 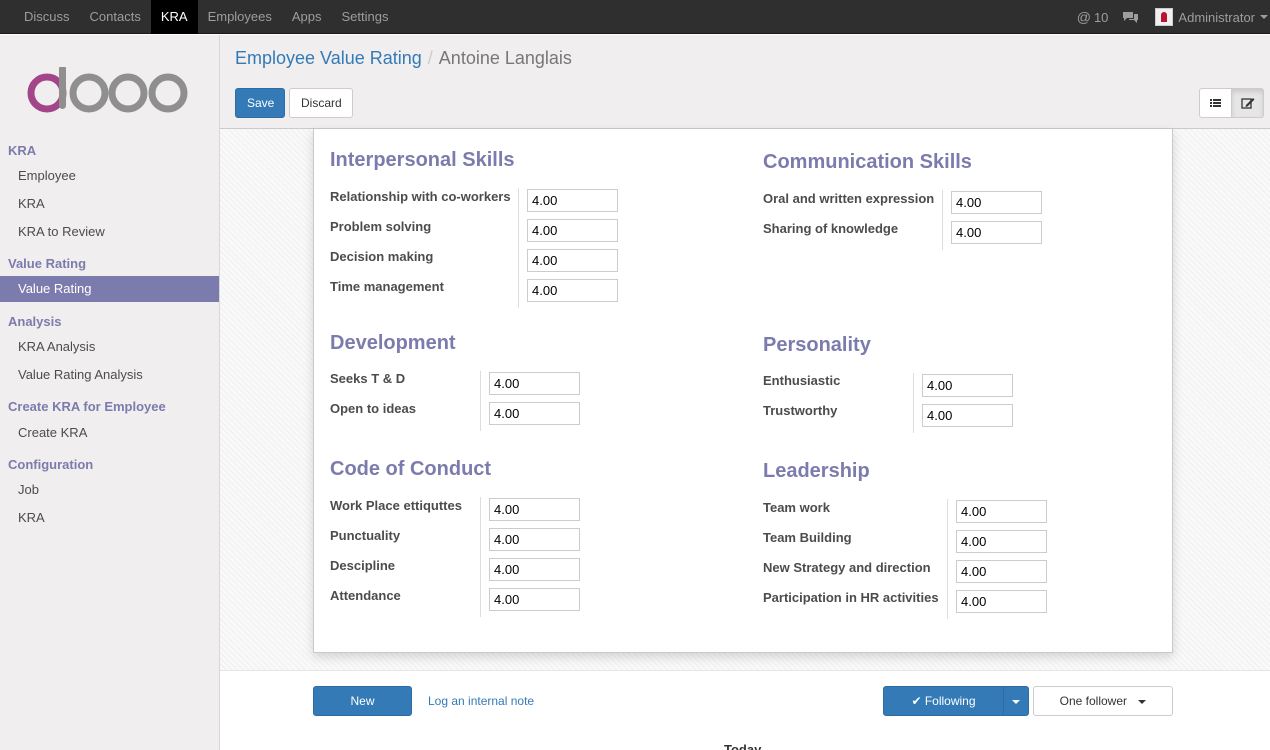 What do you see at coordinates (1001, 511) in the screenshot?
I see `input-team-work: 4.00` at bounding box center [1001, 511].